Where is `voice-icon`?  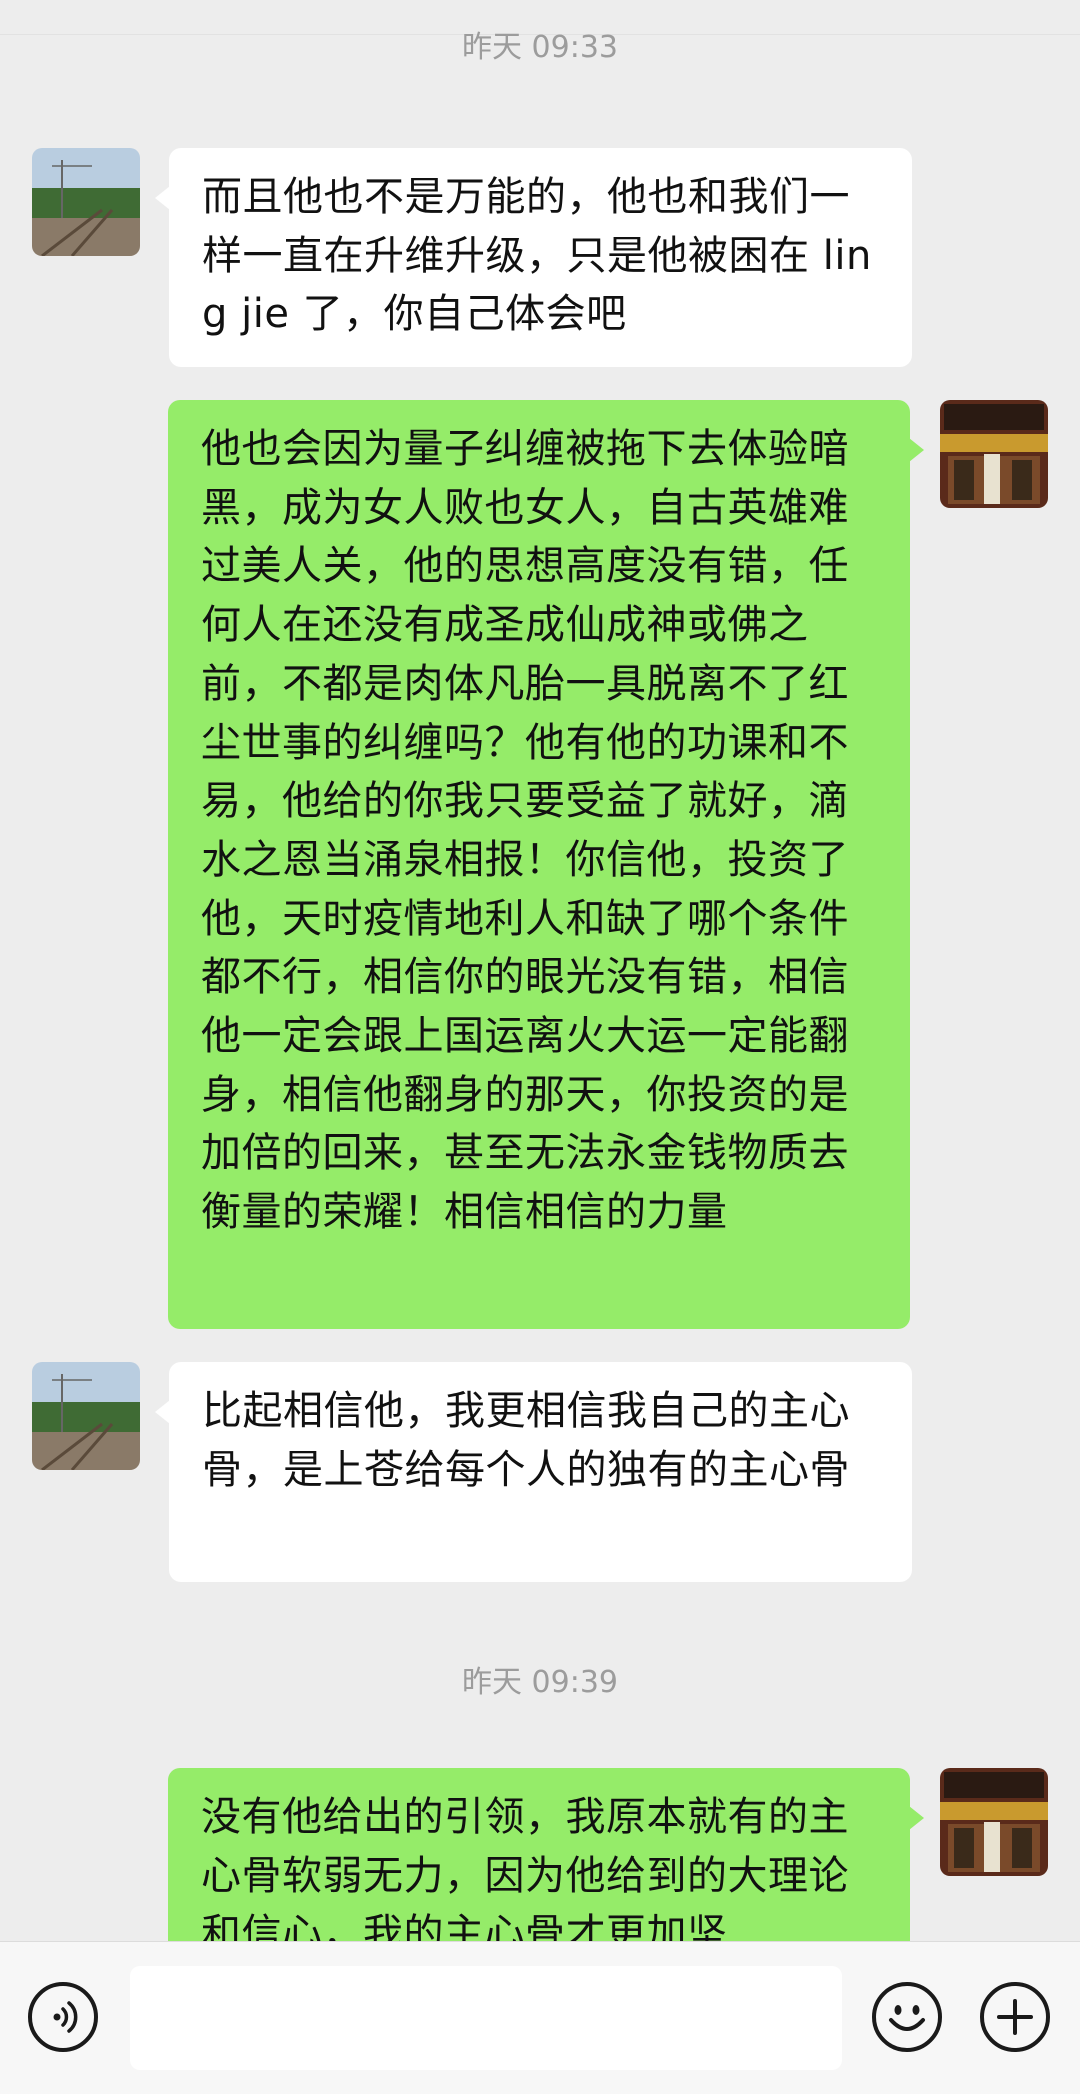
voice-icon is located at coordinates (63, 2017).